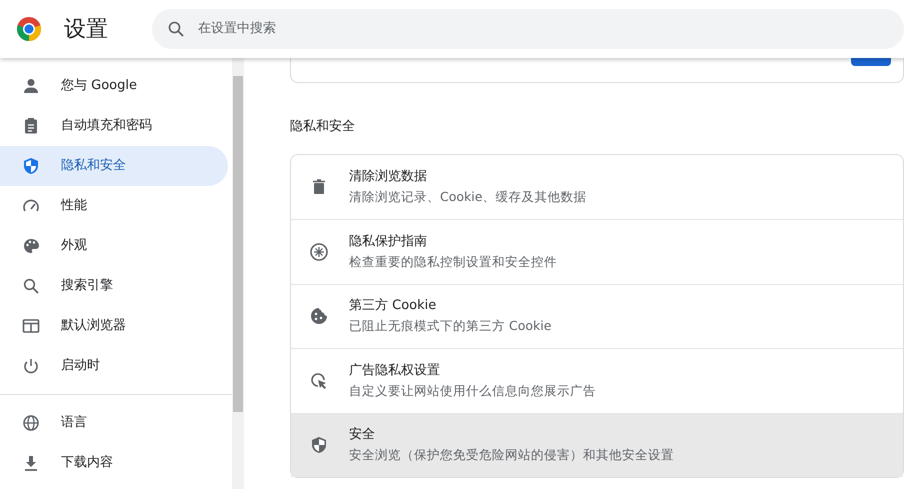 This screenshot has height=489, width=904. Describe the element at coordinates (323, 127) in the screenshot. I see `section-title: 隐私和安全` at that location.